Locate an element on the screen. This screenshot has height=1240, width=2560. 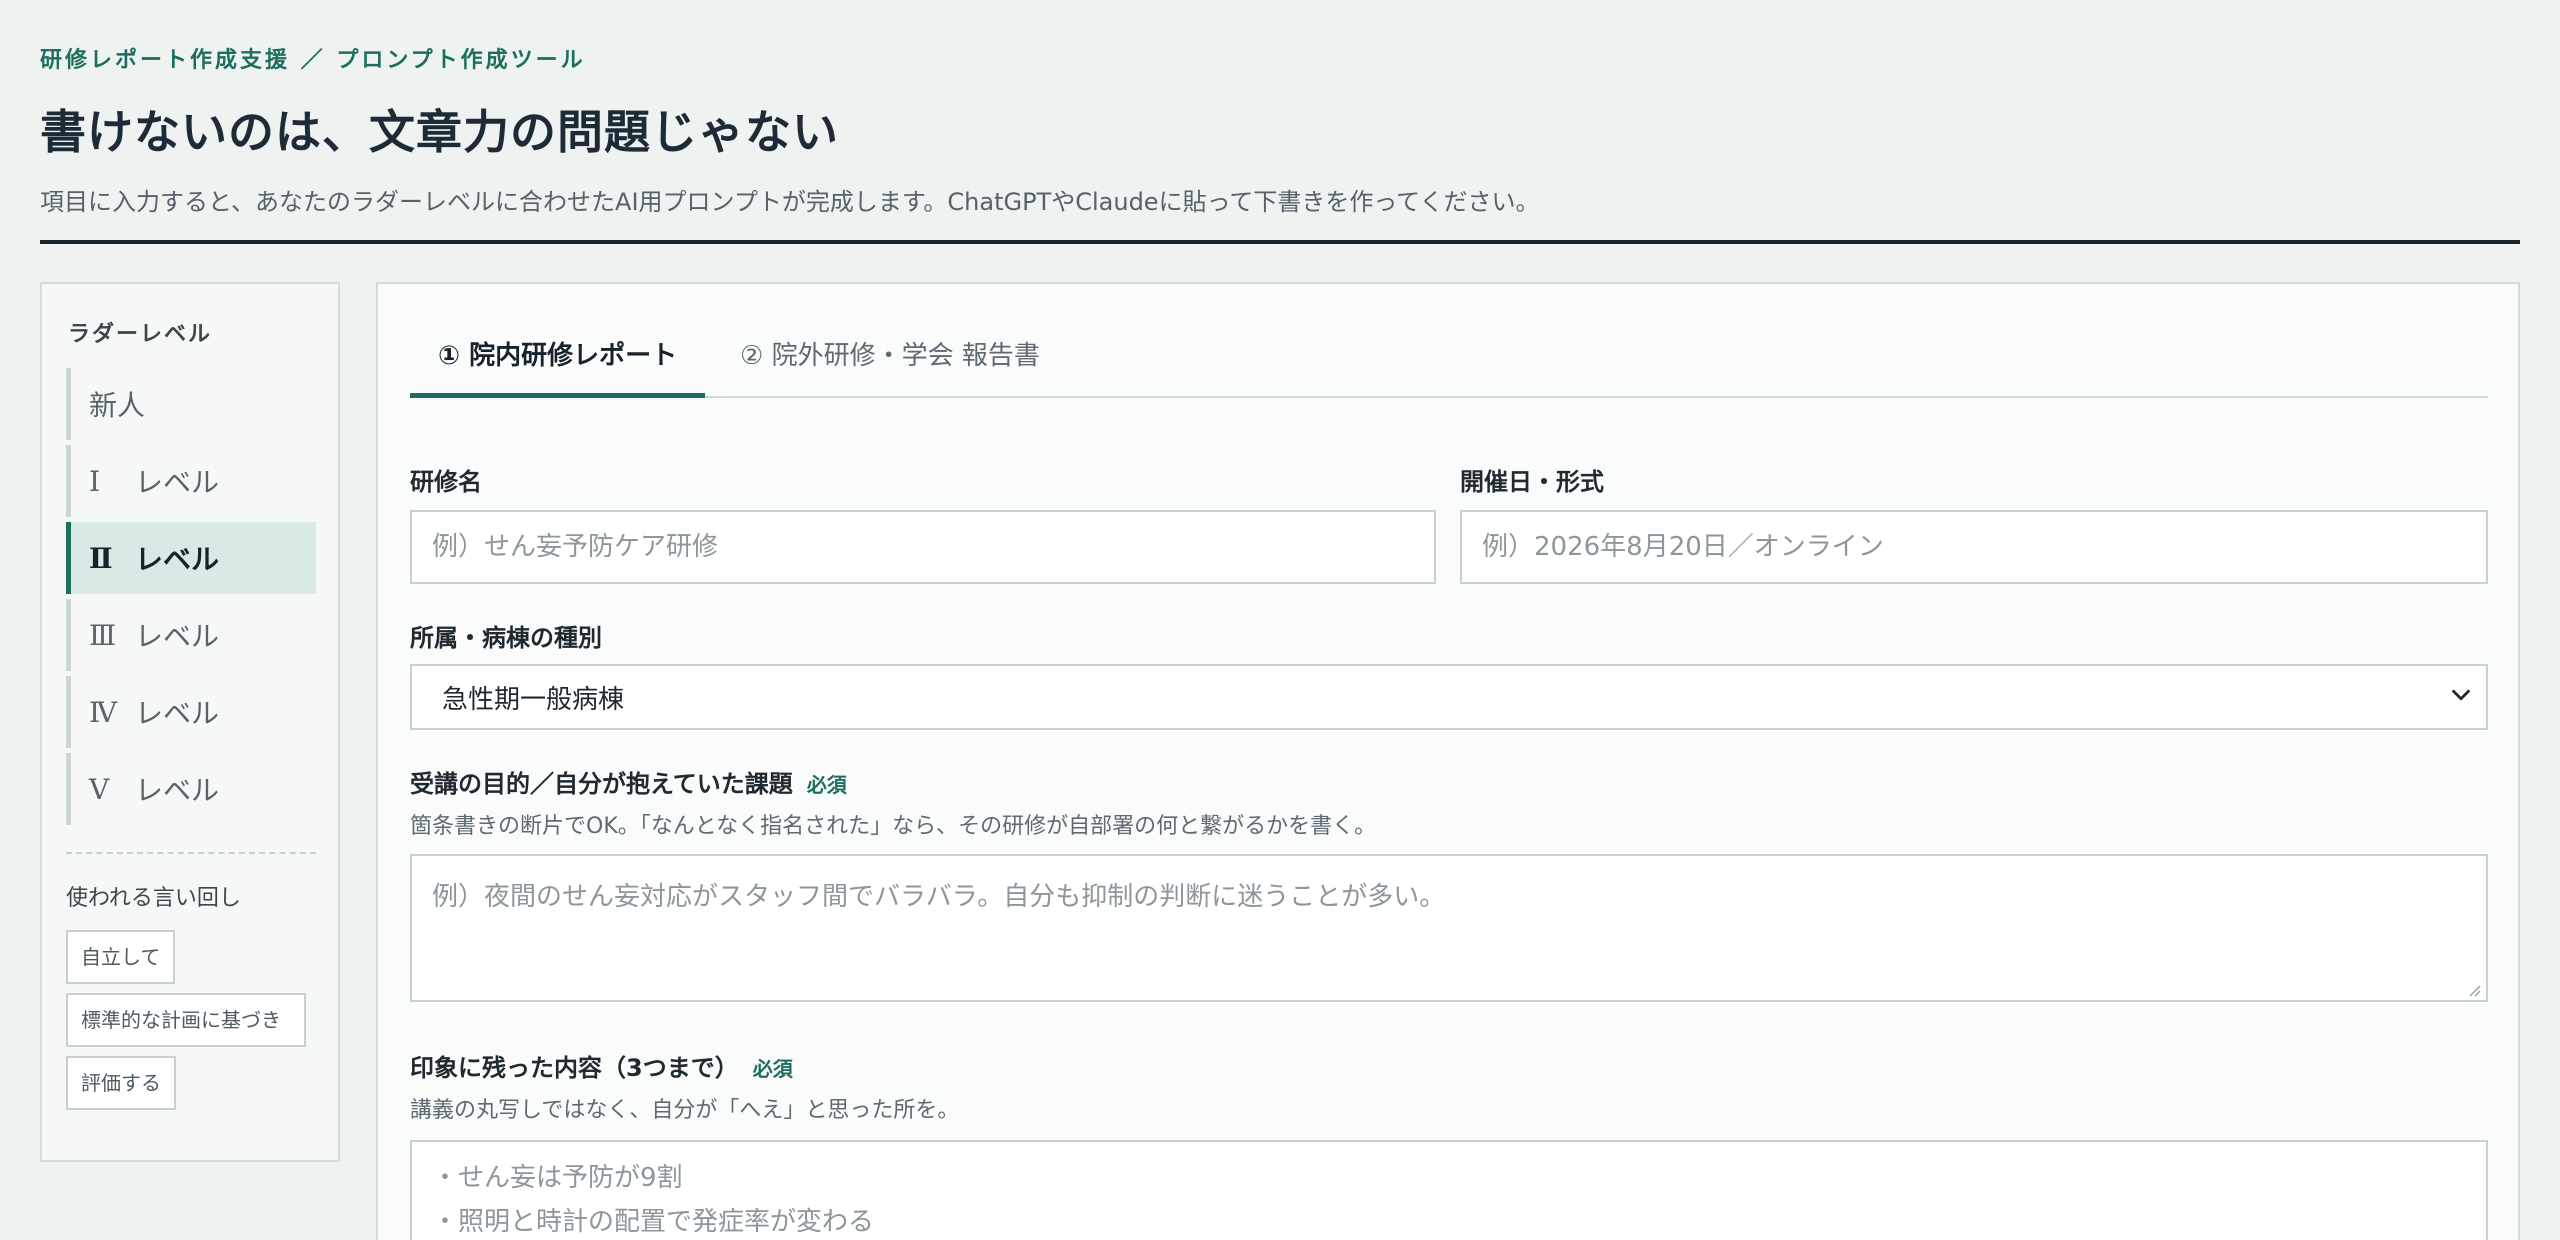
level-list: 新人 Ⅰ レベル Ⅱ レベル Ⅲ レベル Ⅳ レベル Ⅴ レベル is located at coordinates (191, 599).